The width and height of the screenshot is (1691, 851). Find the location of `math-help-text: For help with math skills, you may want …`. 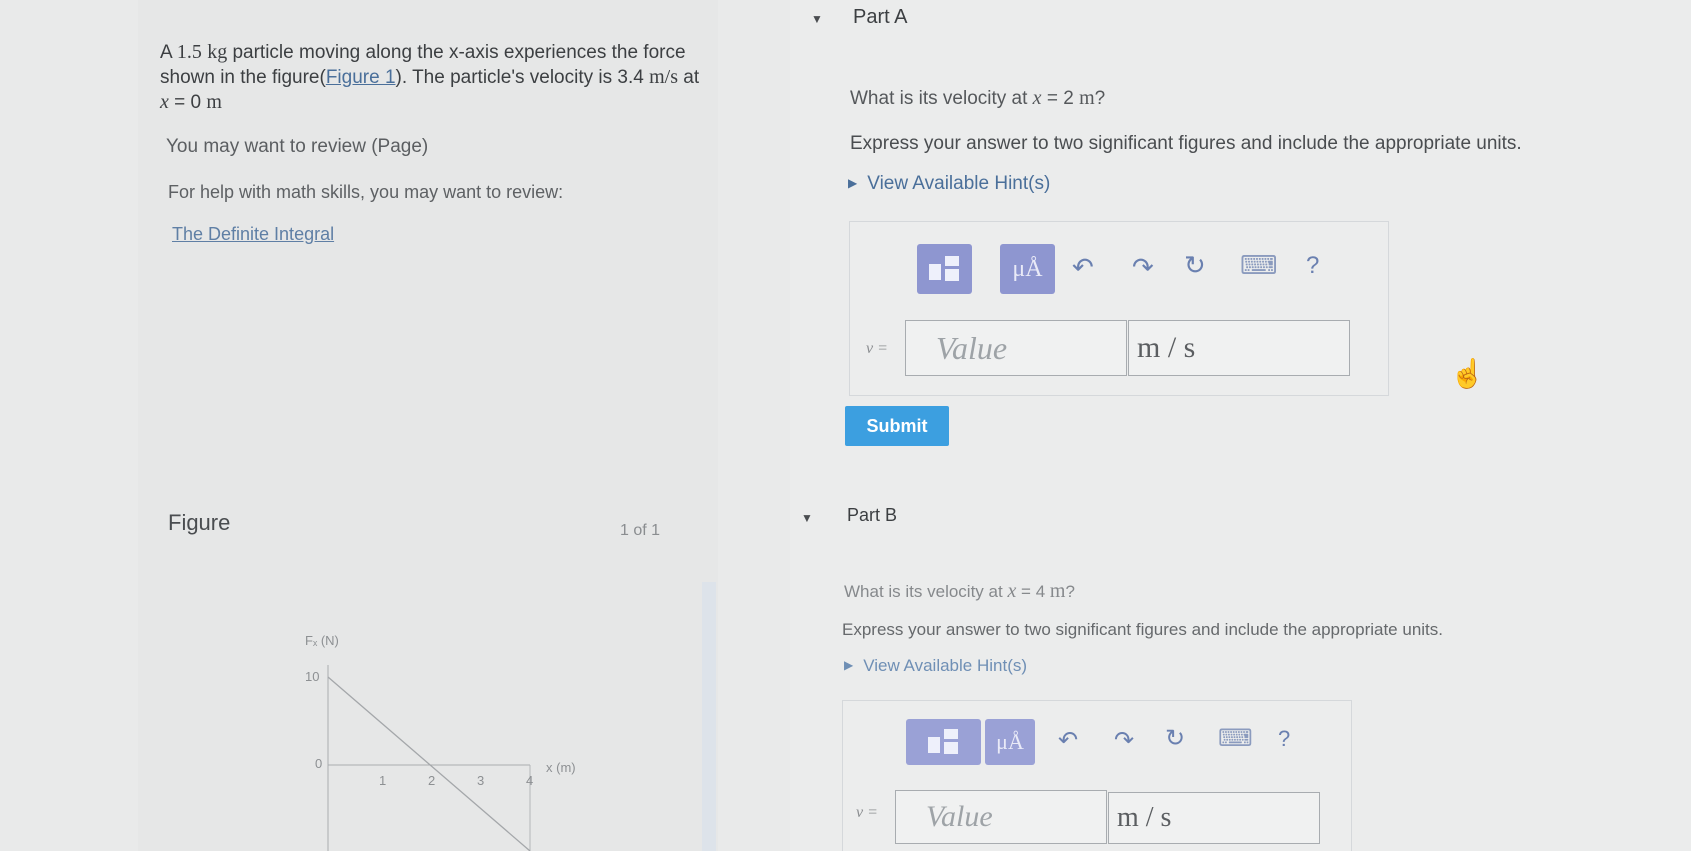

math-help-text: For help with math skills, you may want … is located at coordinates (366, 192).